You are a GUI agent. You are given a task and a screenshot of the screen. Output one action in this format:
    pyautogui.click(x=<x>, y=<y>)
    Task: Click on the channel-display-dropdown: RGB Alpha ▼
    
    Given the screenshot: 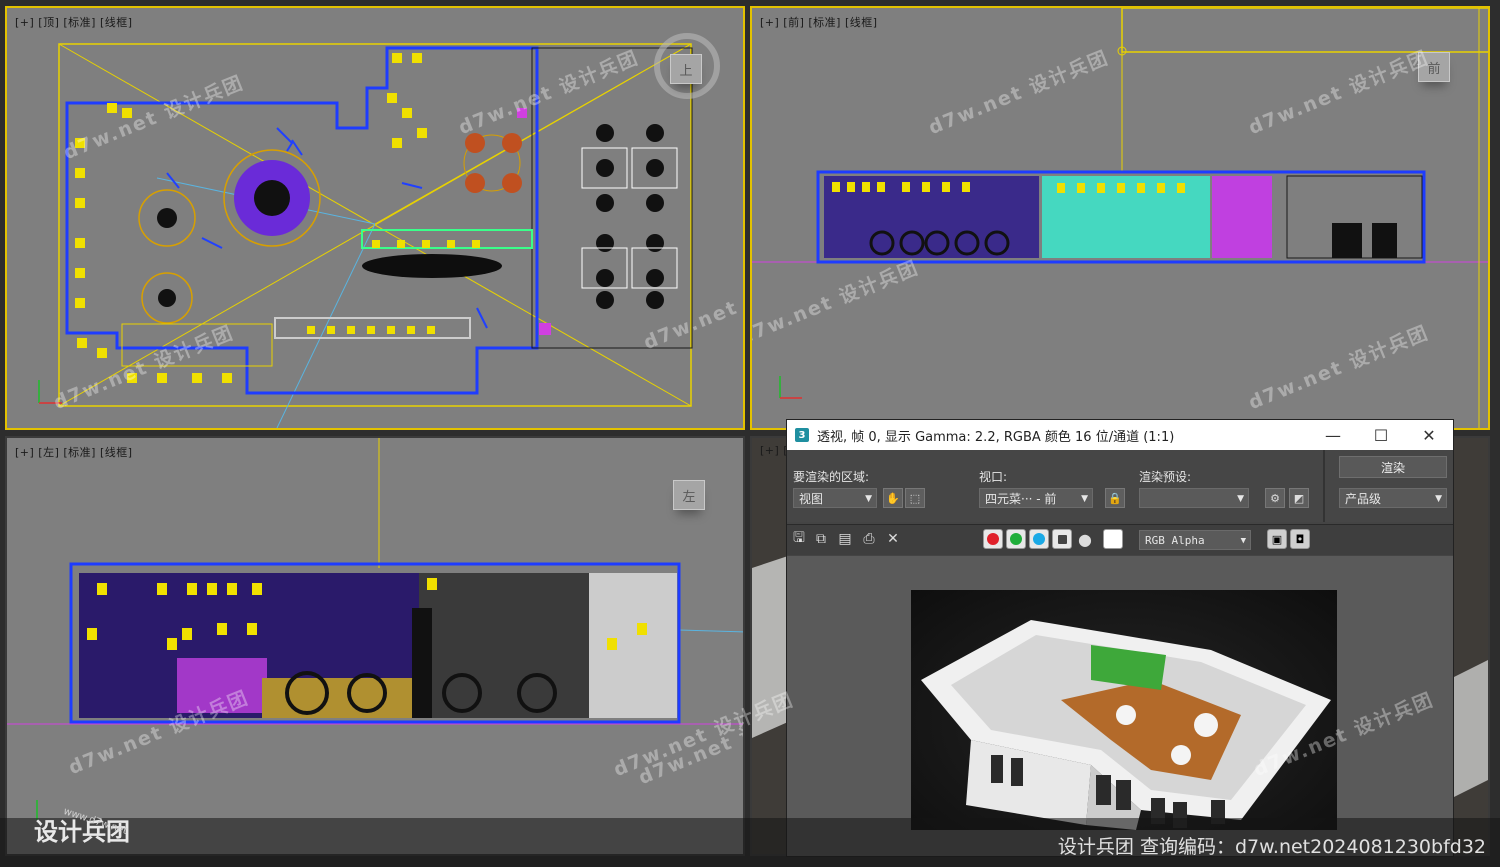 What is the action you would take?
    pyautogui.click(x=1195, y=540)
    